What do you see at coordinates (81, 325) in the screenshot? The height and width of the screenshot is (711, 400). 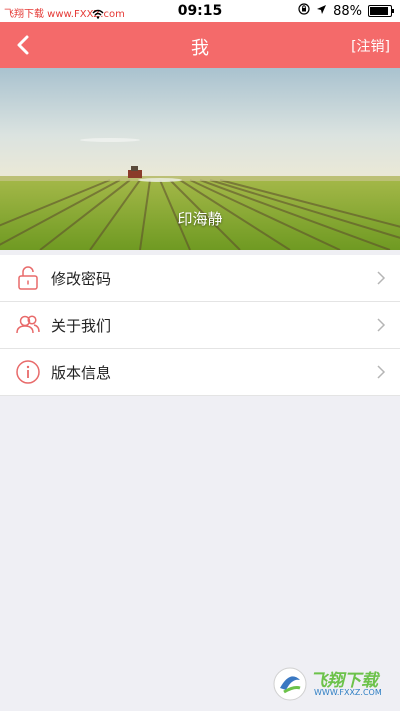 I see `menu-item-label: 关于我们` at bounding box center [81, 325].